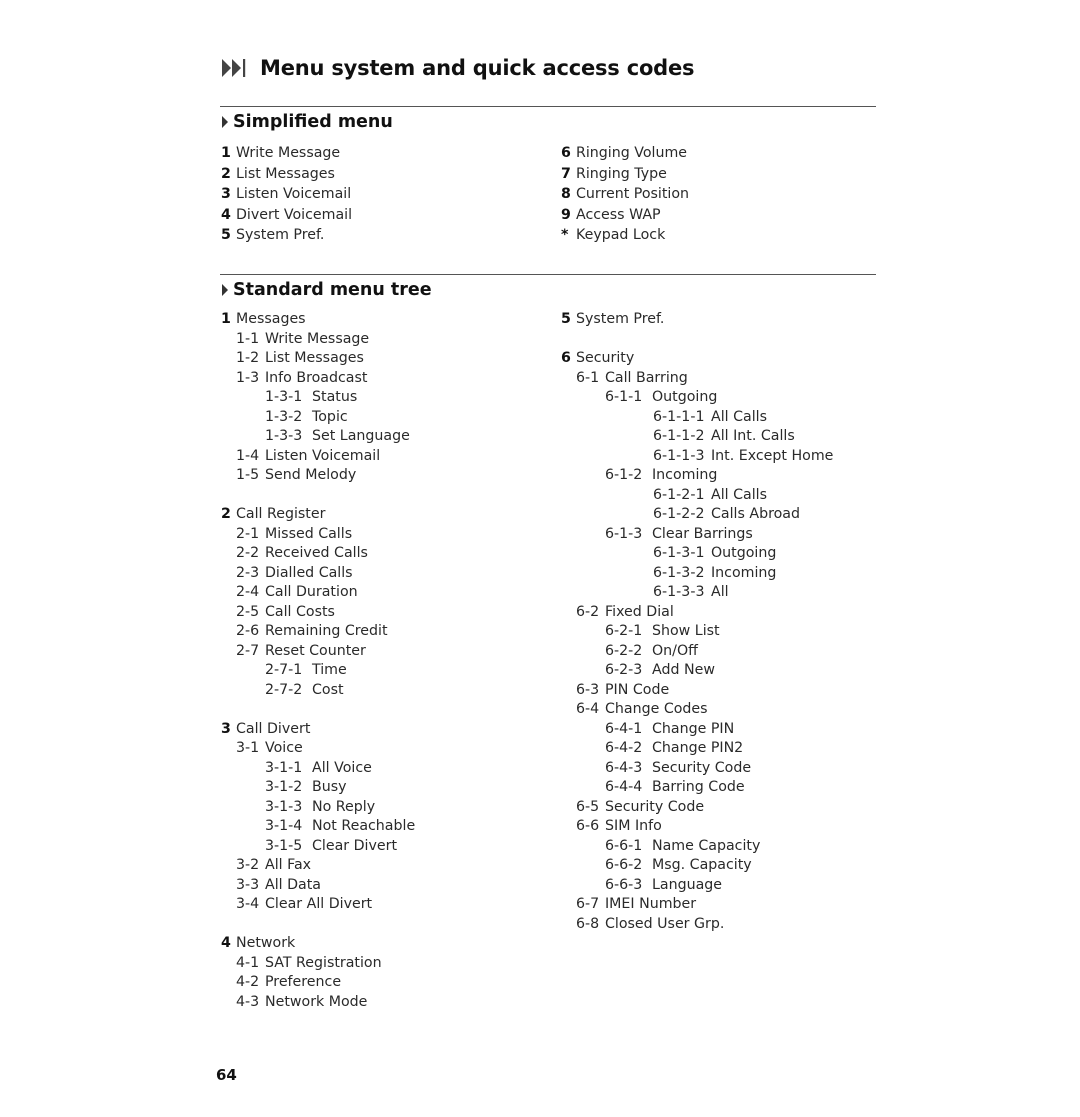 Image resolution: width=1080 pixels, height=1117 pixels. What do you see at coordinates (284, 397) in the screenshot?
I see `menu-code: 1-3-1` at bounding box center [284, 397].